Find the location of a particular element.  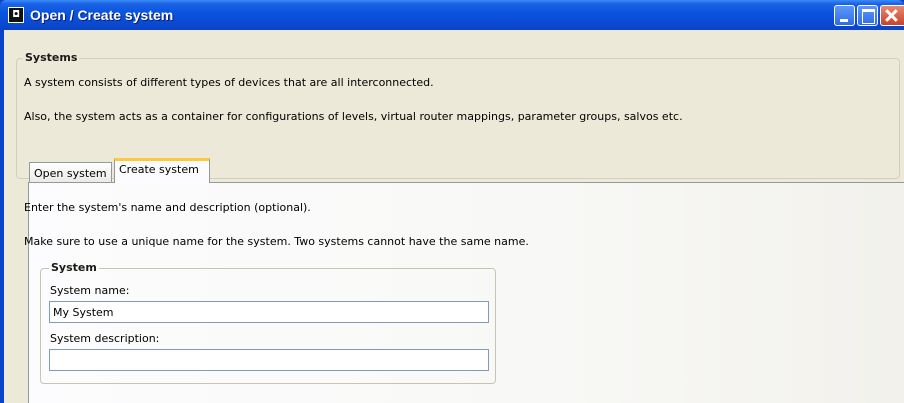

system-name-input is located at coordinates (269, 312).